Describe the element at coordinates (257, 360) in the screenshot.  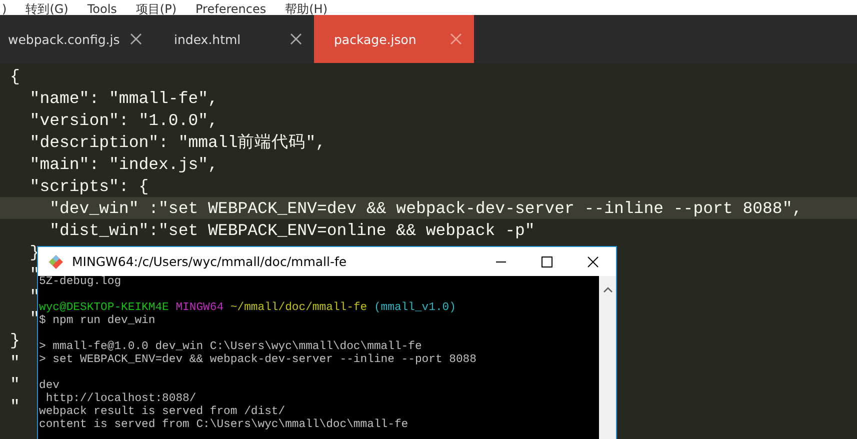
I see `terminal-text: > set WEBPACK_ENV=dev && webpack-dev-server --inline --port 8088` at that location.